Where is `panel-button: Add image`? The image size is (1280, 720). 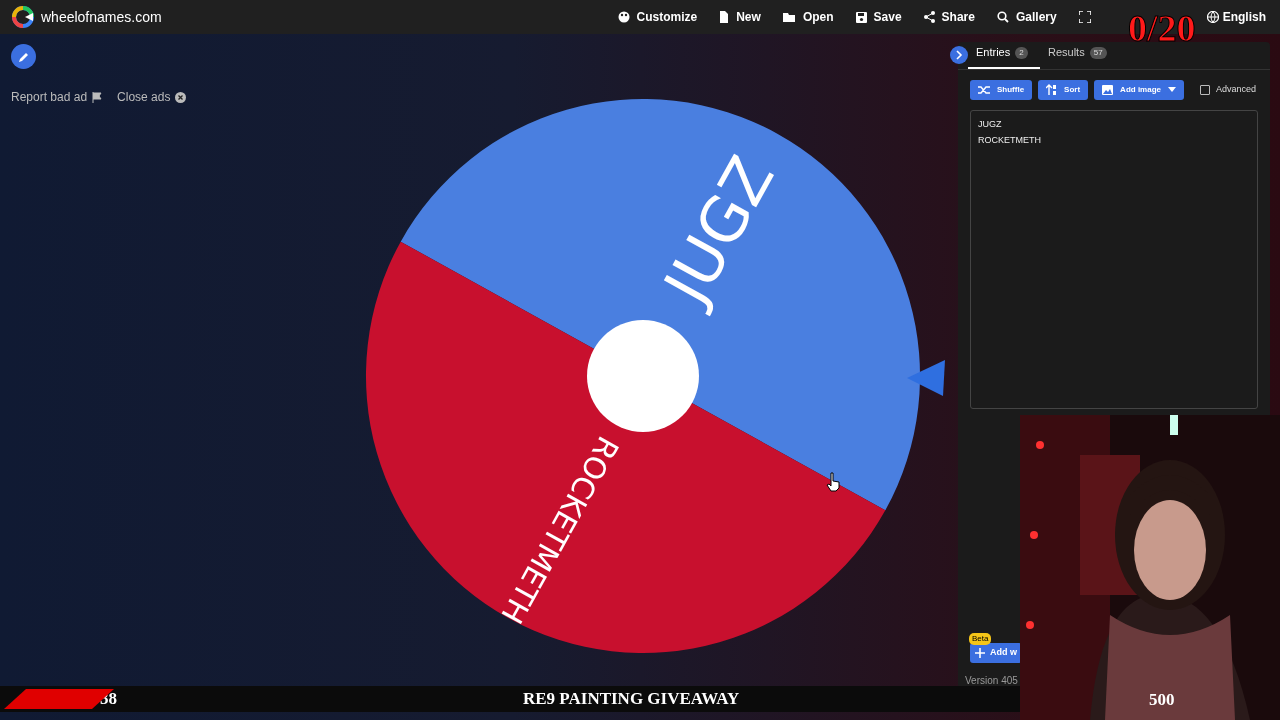
panel-button: Add image is located at coordinates (1139, 89).